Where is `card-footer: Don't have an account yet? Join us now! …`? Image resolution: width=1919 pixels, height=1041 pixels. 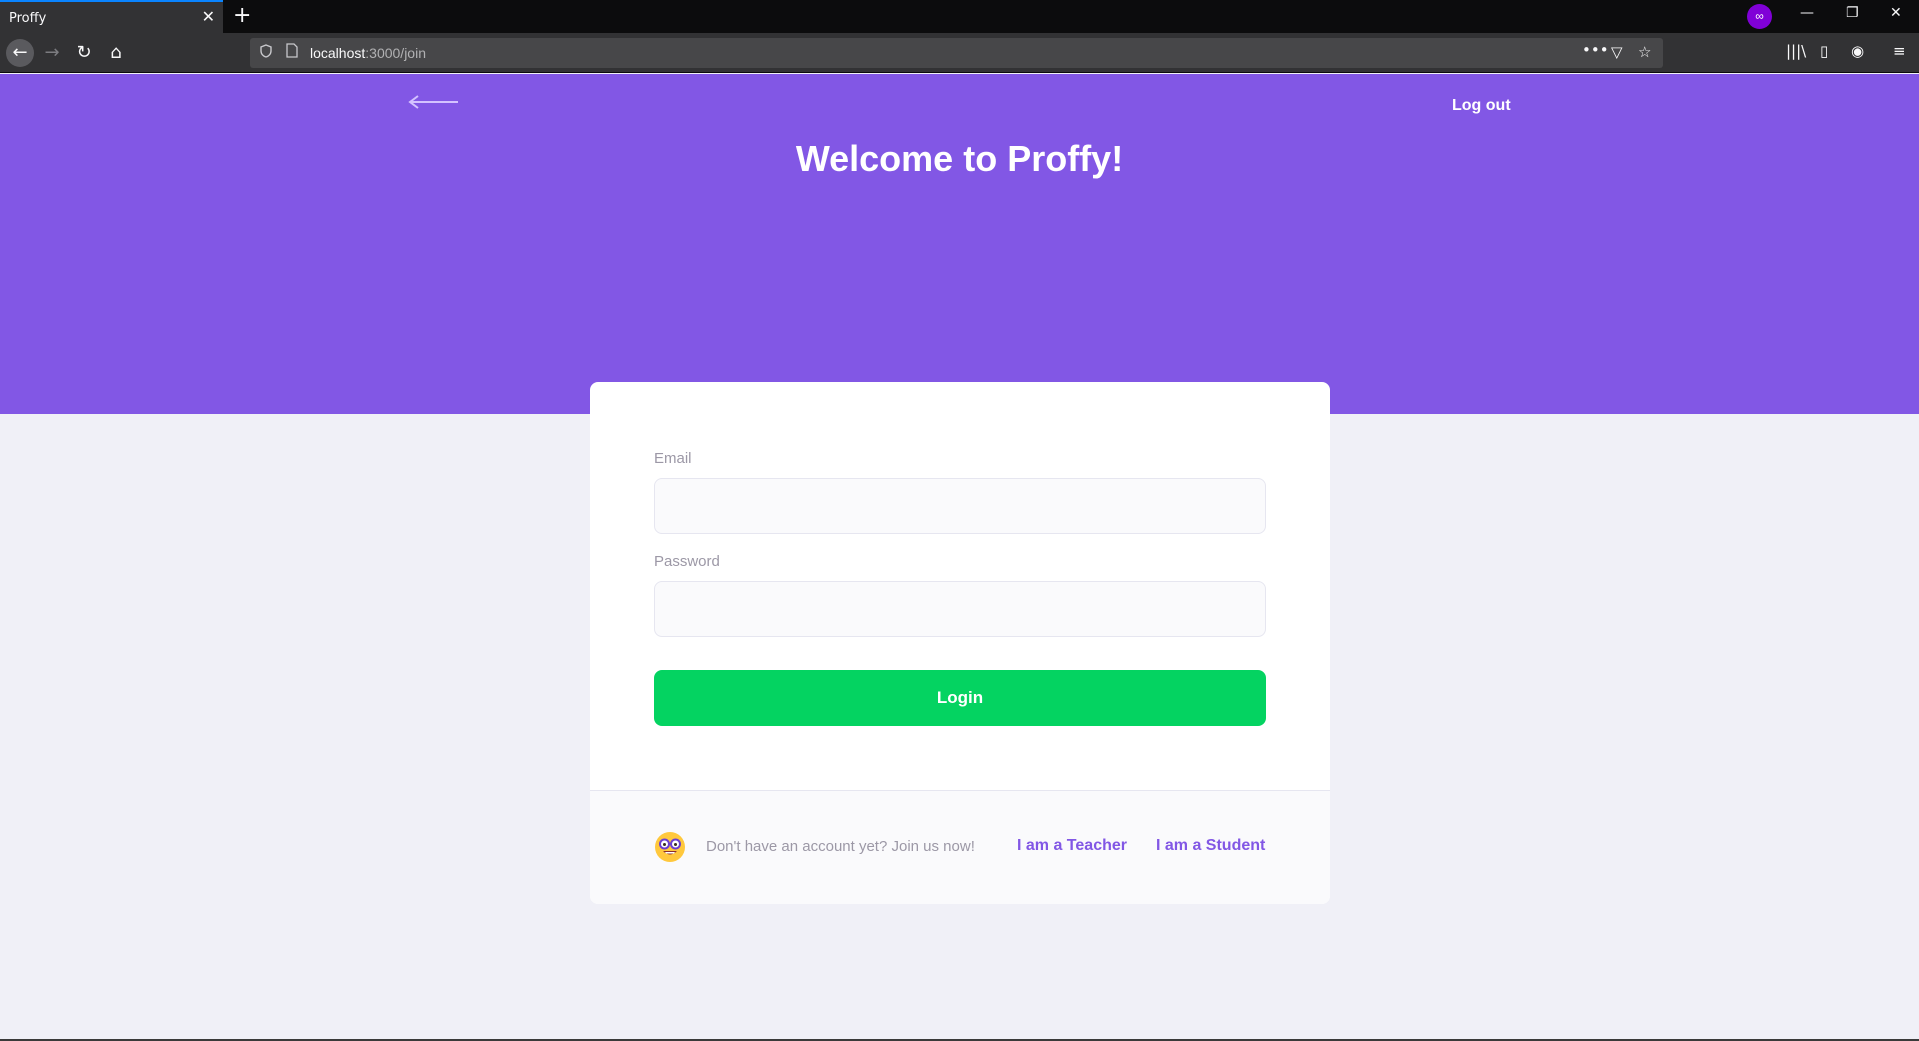
card-footer: Don't have an account yet? Join us now! … is located at coordinates (960, 847).